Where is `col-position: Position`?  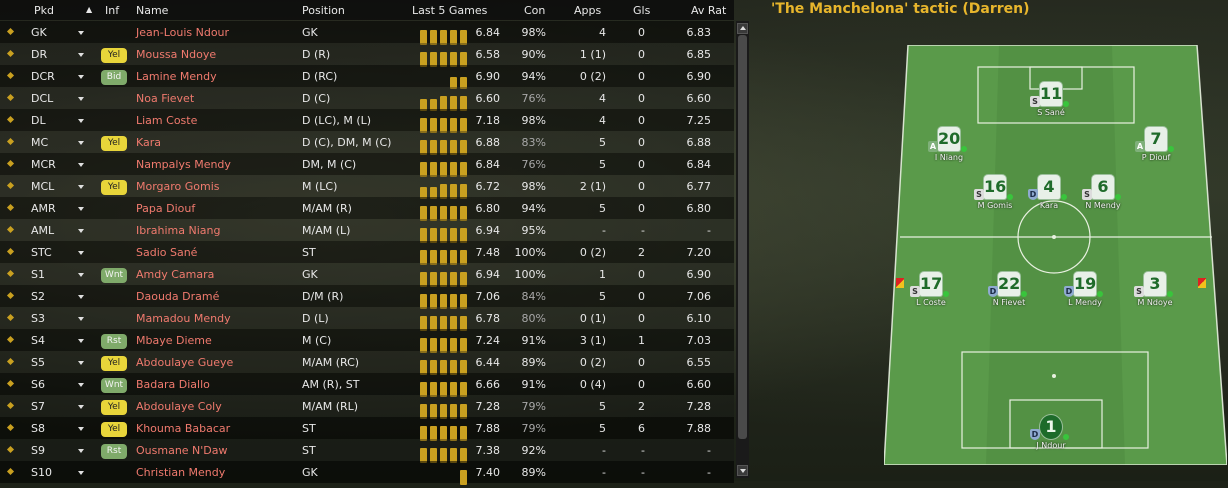
col-position: Position is located at coordinates (323, 10).